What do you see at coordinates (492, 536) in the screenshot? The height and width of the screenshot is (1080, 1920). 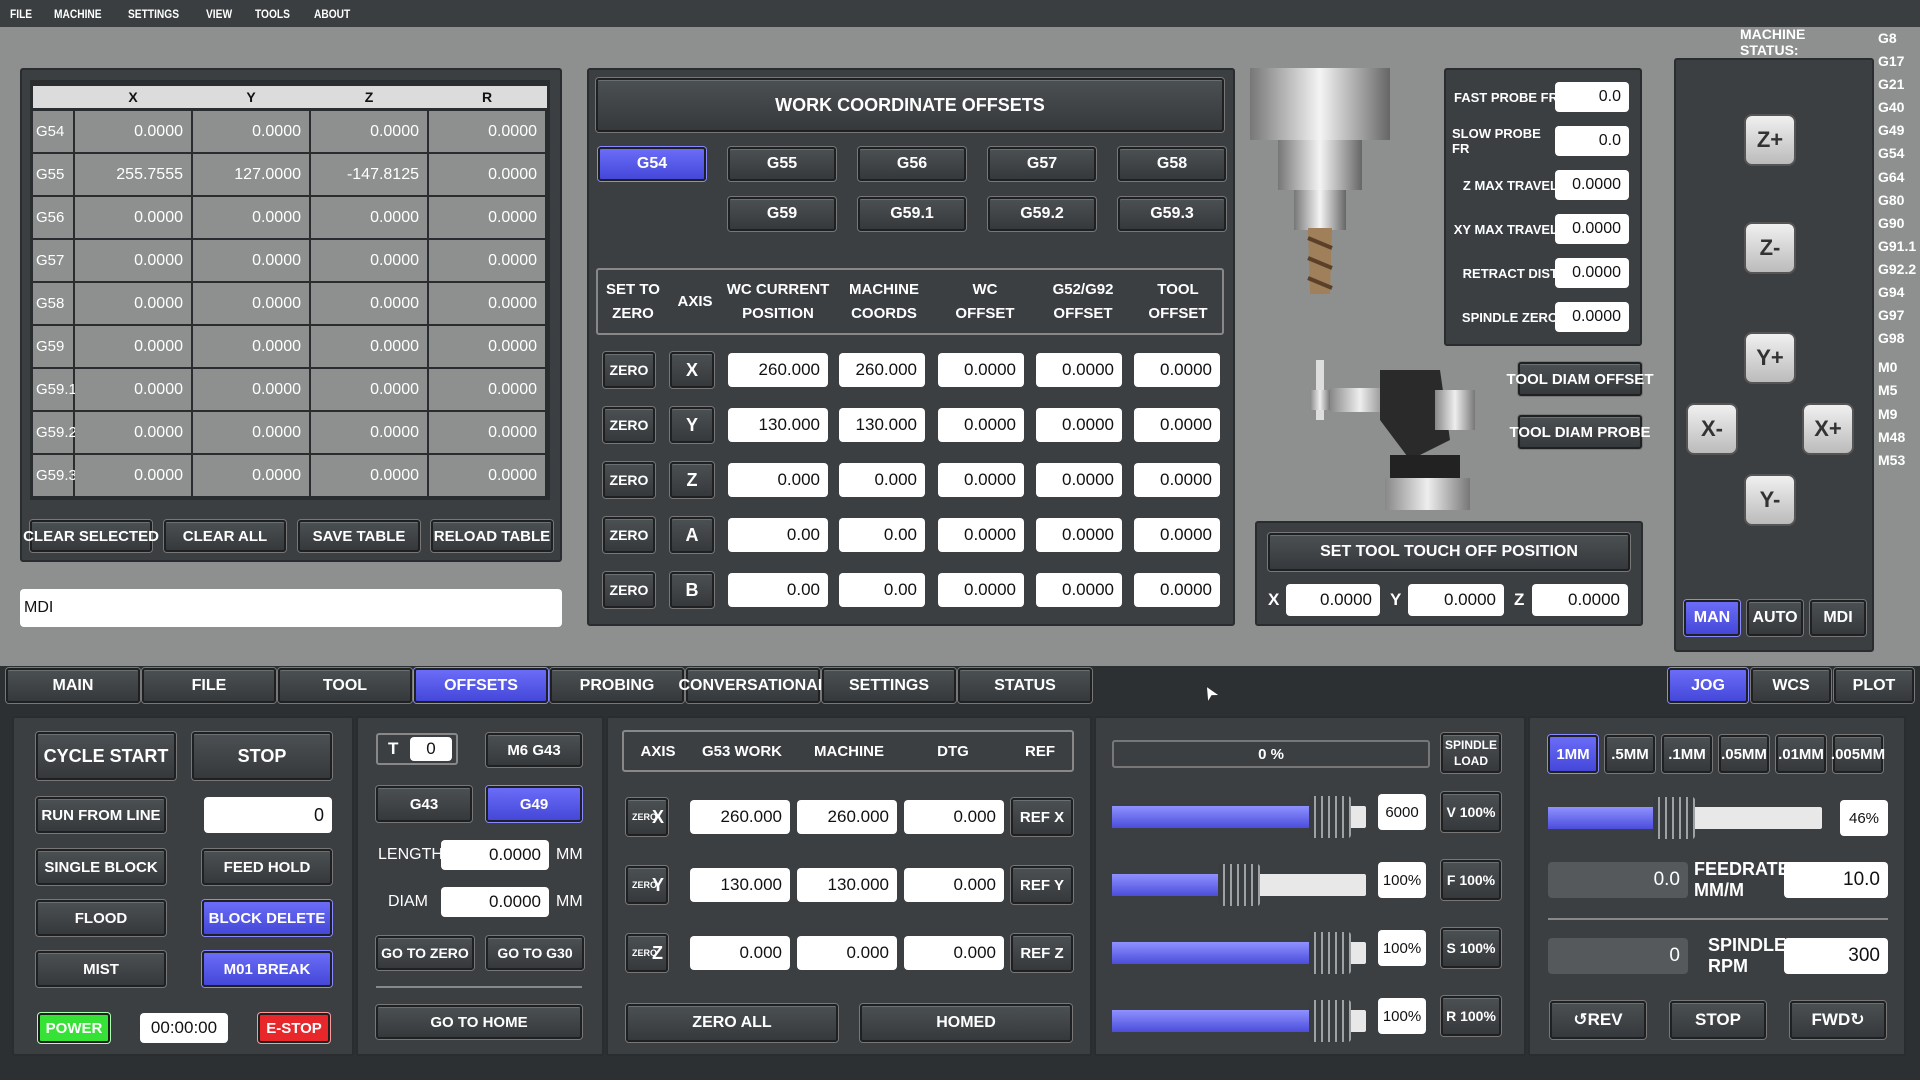 I see `reload-table-button: RELOAD TABLE` at bounding box center [492, 536].